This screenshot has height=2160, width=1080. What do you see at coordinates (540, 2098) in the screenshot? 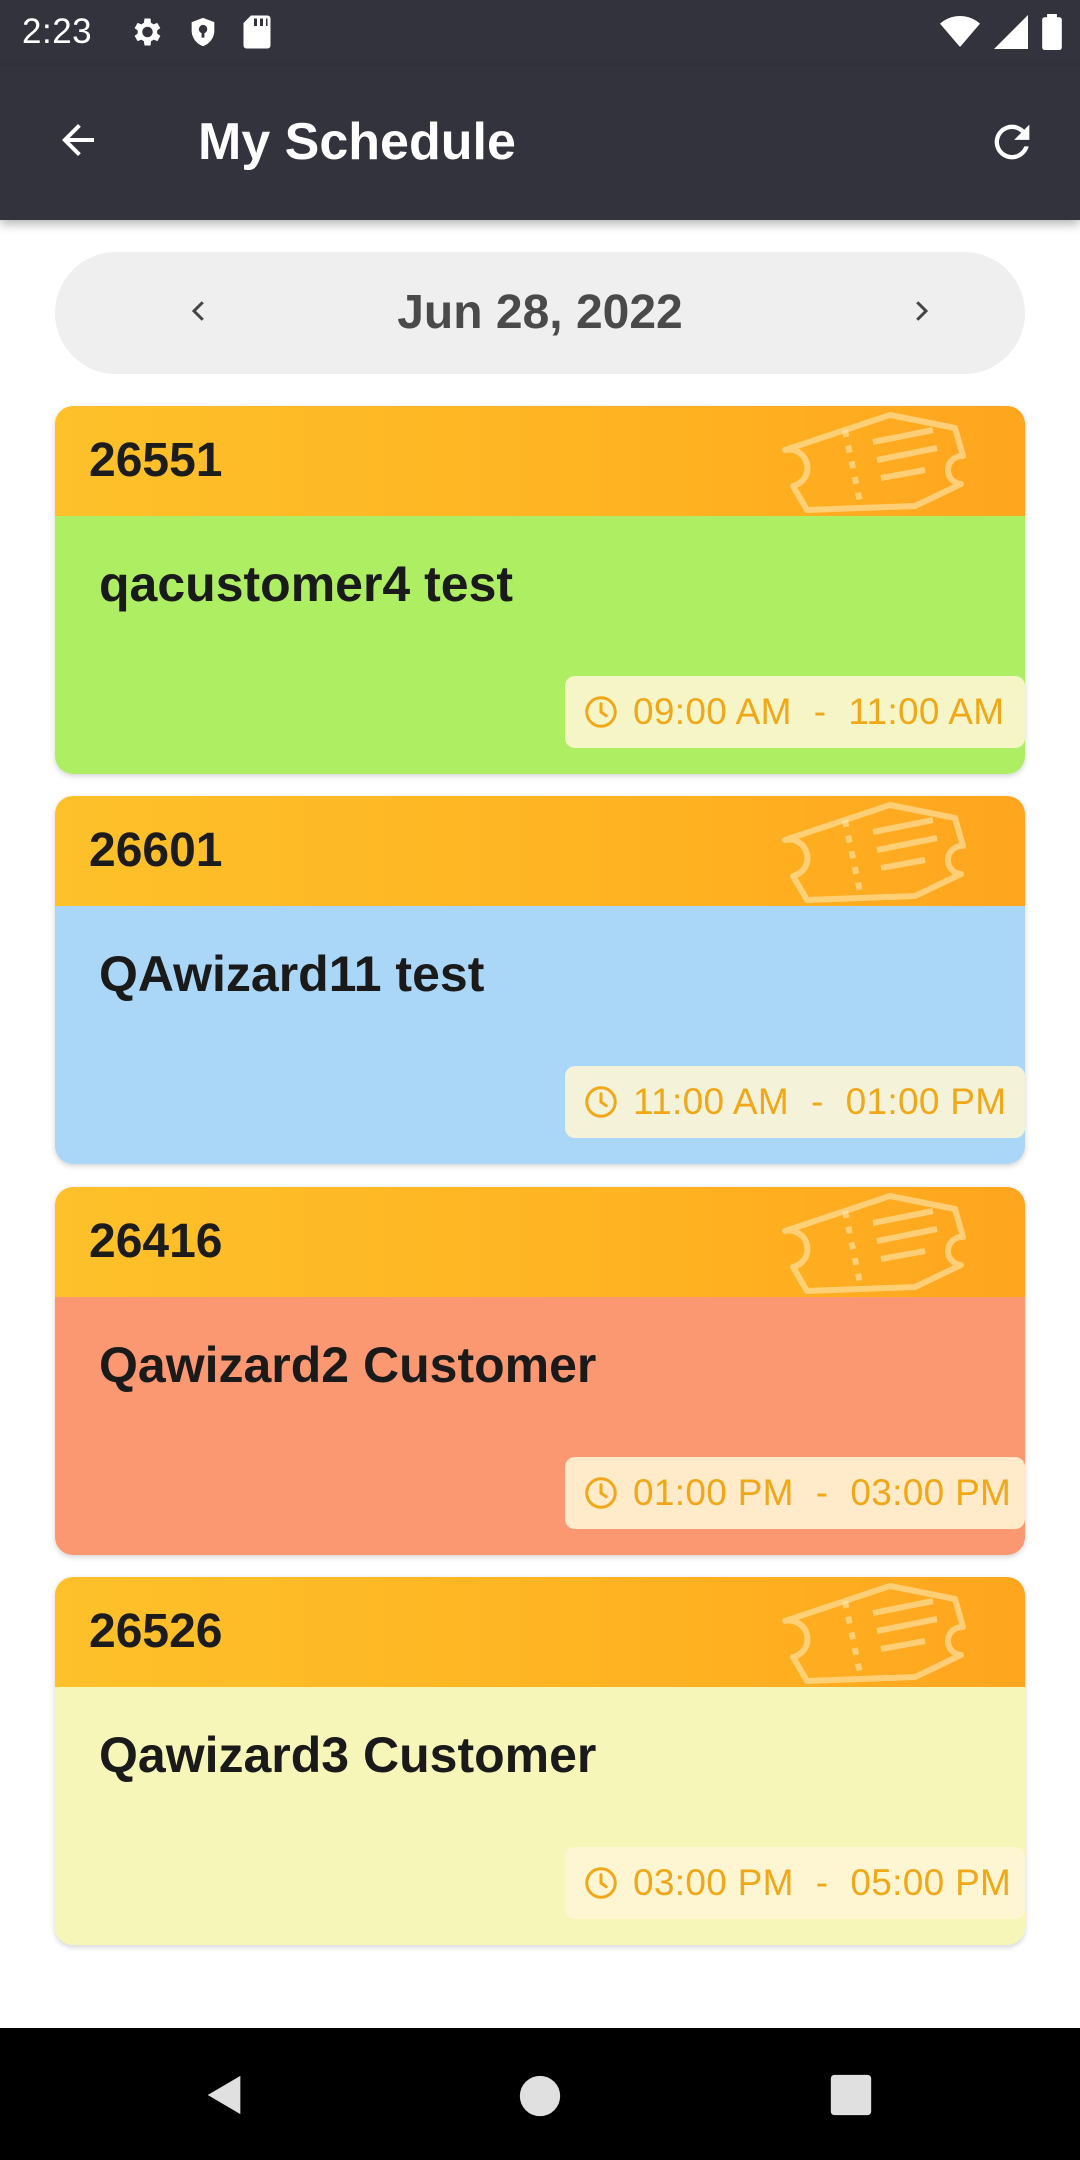
I see `nav-home-icon` at bounding box center [540, 2098].